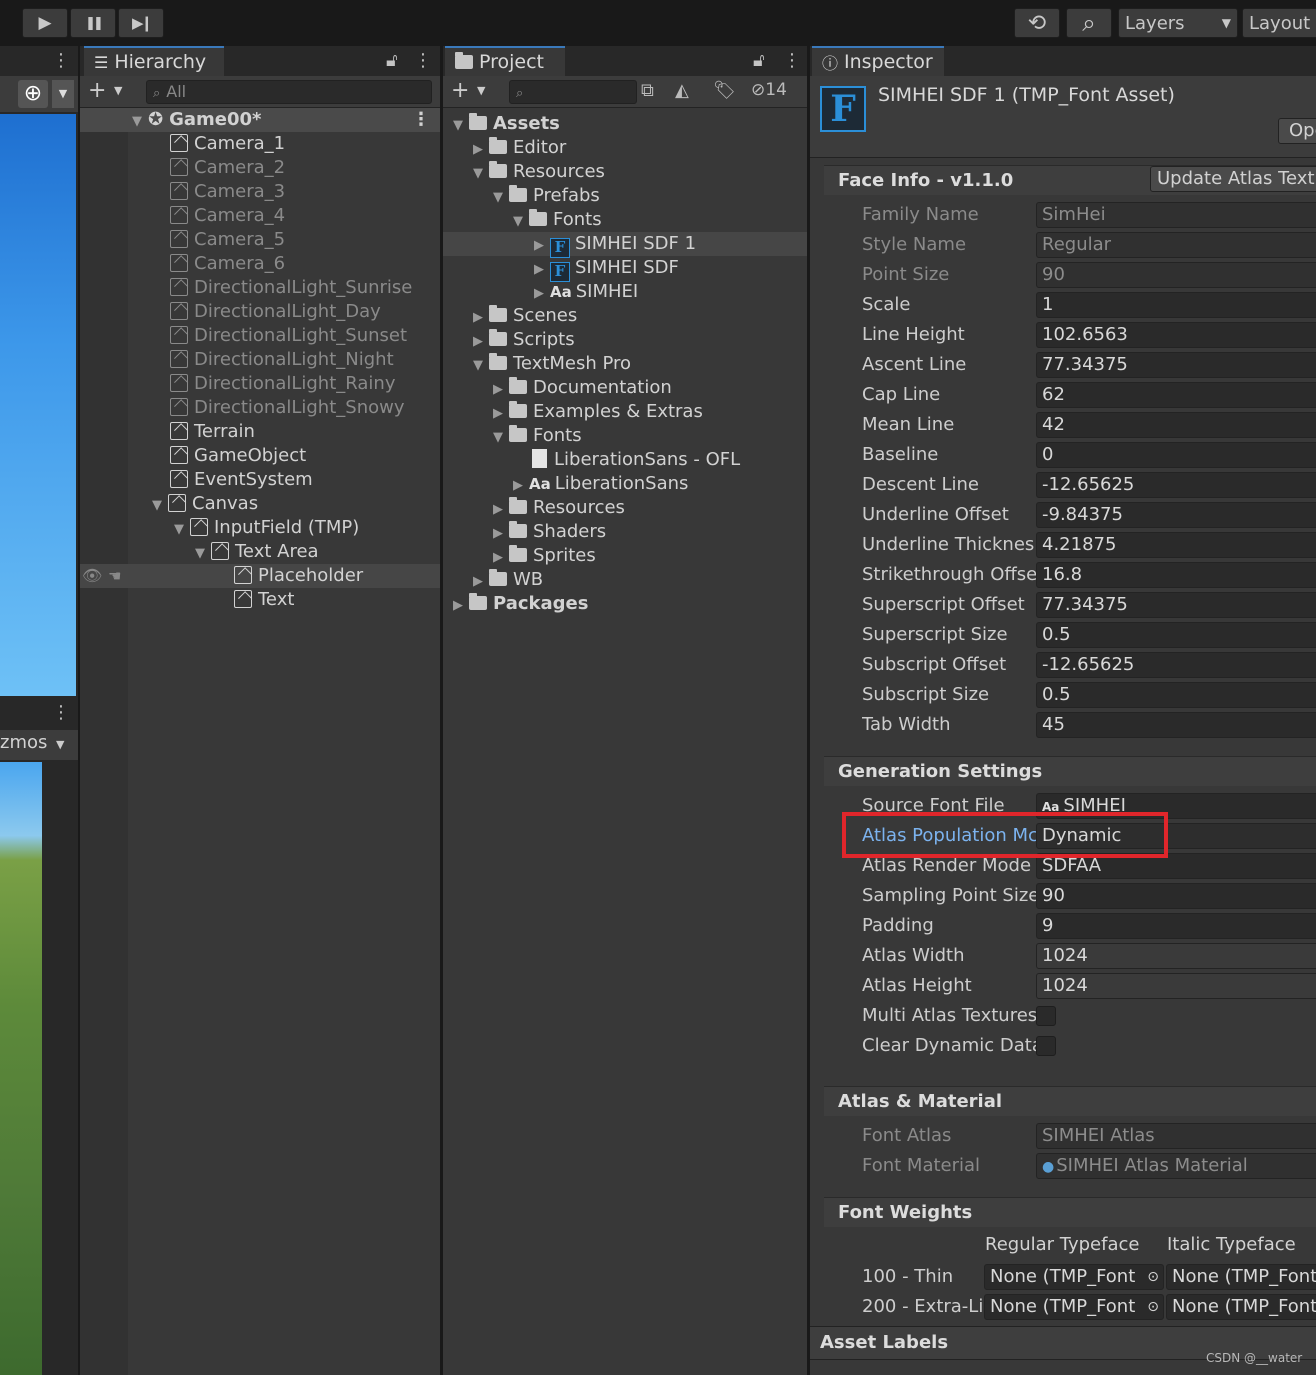 Image resolution: width=1316 pixels, height=1375 pixels. Describe the element at coordinates (724, 90) in the screenshot. I see `label-tag-icon: 🏷︎` at that location.